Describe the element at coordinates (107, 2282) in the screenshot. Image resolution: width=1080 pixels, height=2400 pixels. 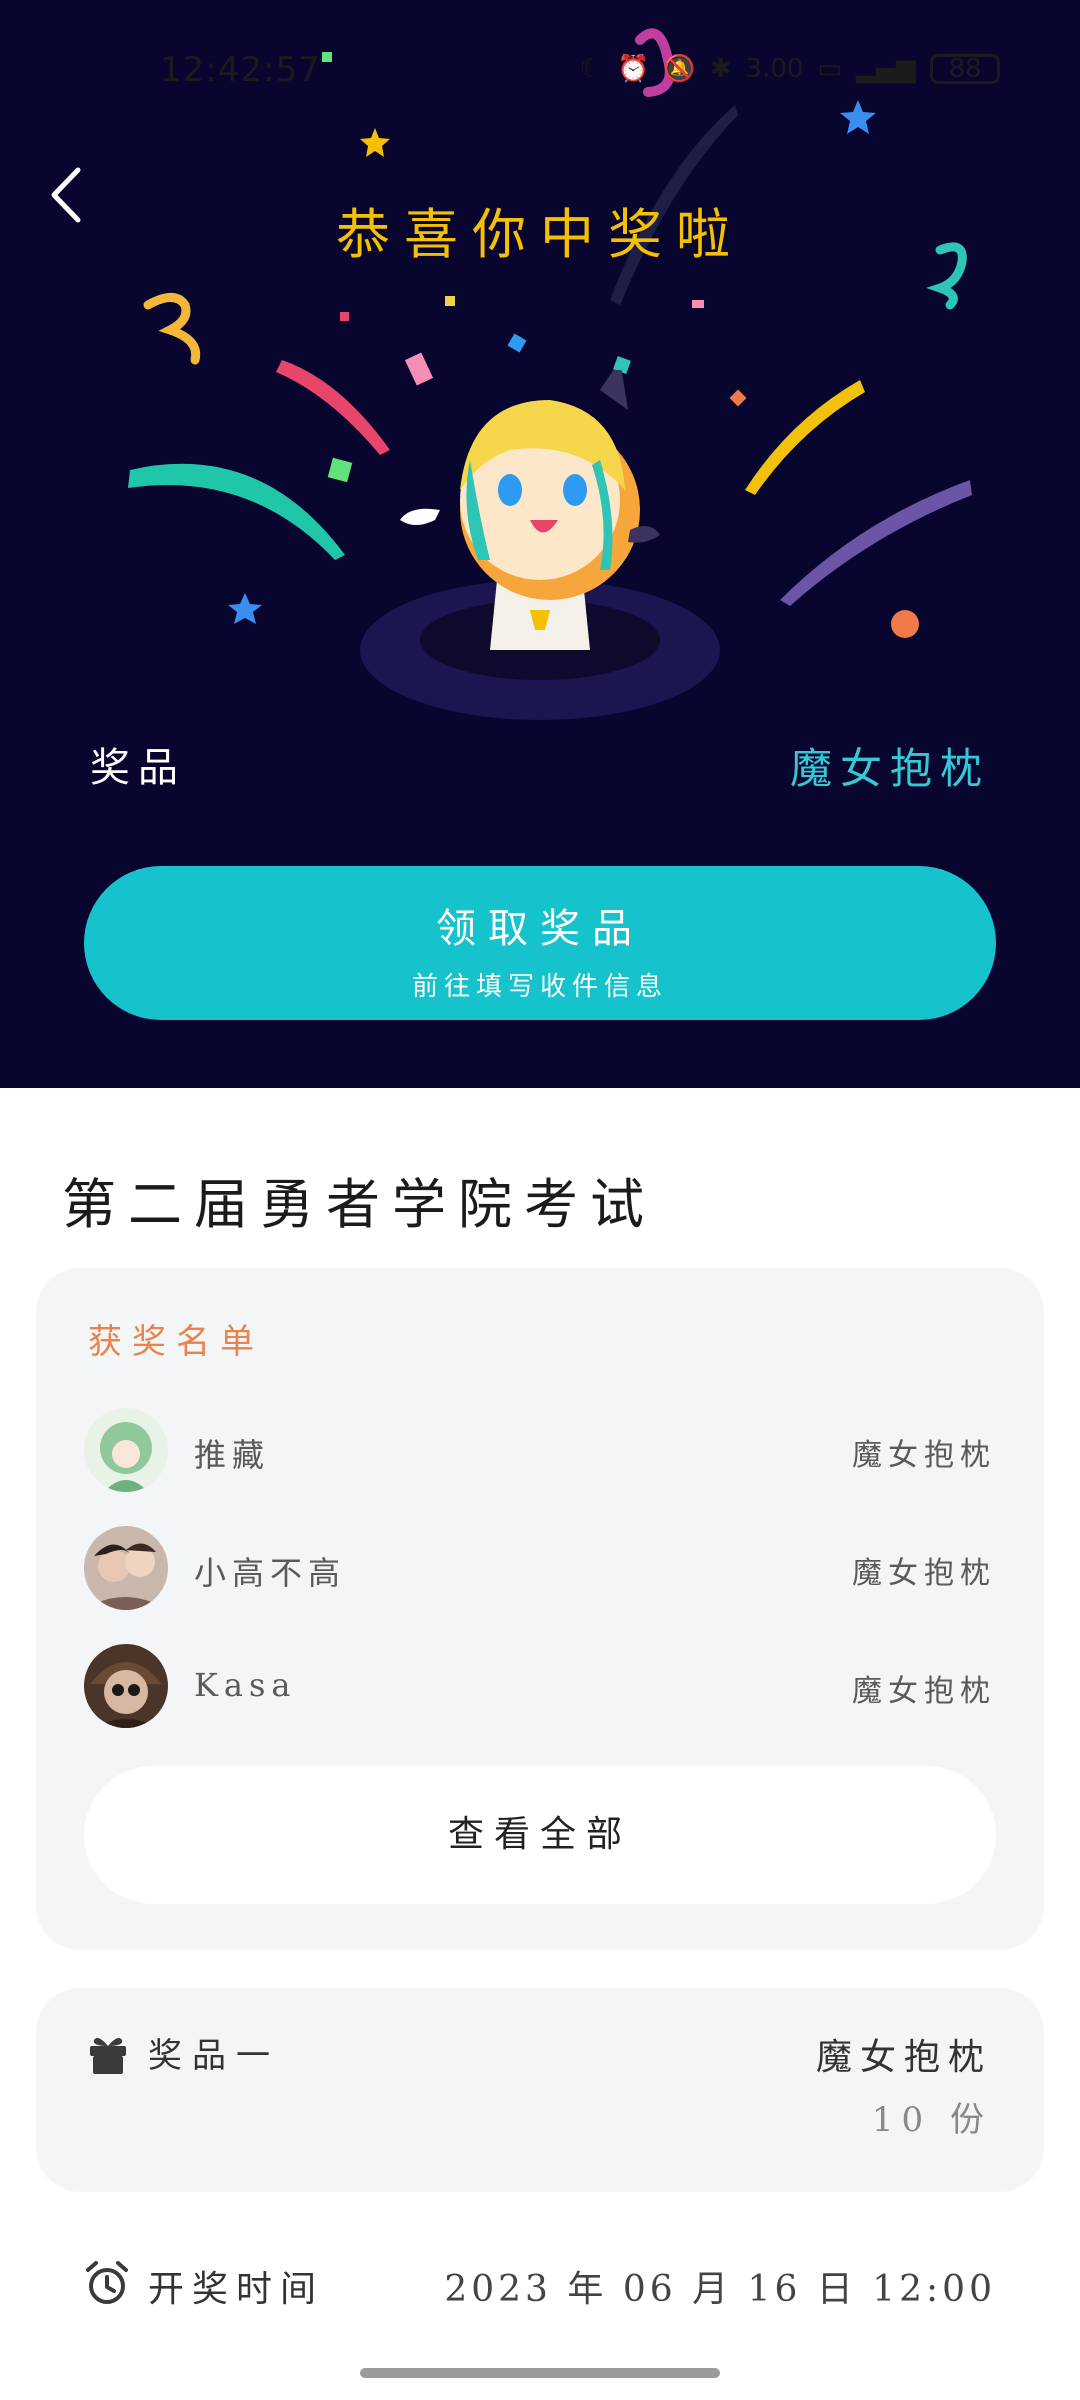
I see `alarm-clock-icon` at that location.